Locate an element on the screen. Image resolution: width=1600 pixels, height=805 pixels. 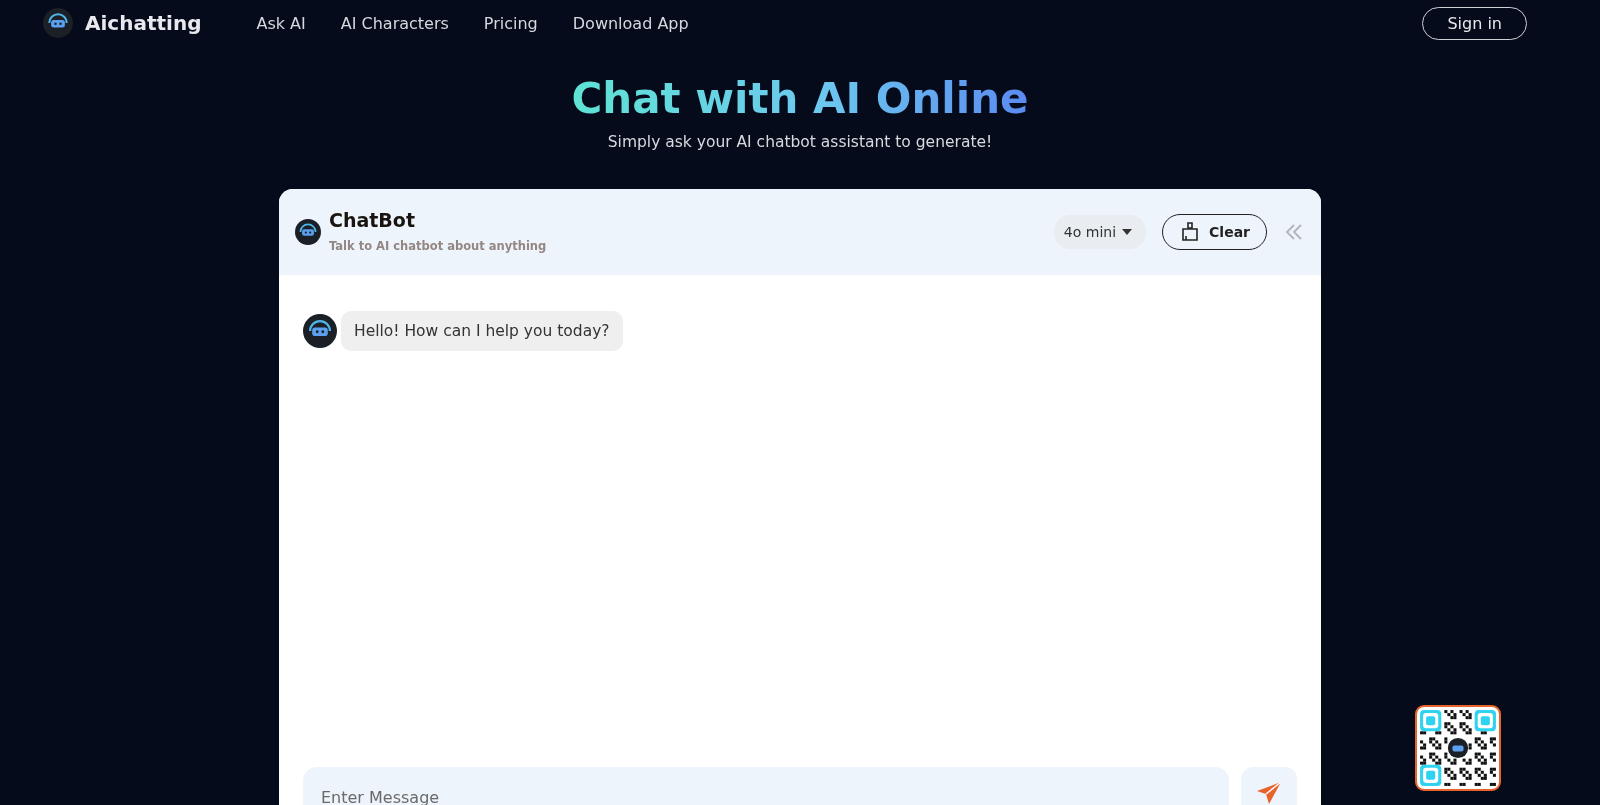
nav-link: Ask AI is located at coordinates (281, 23).